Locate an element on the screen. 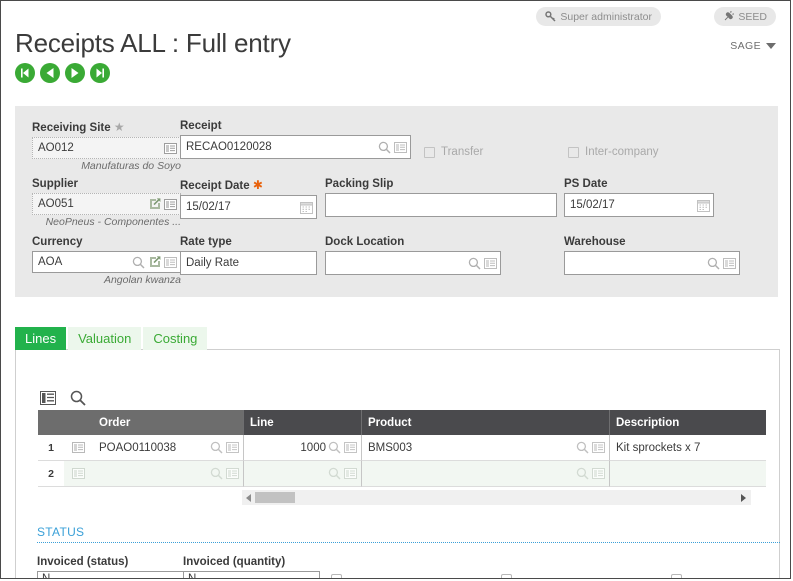  tab-costing: Costing is located at coordinates (175, 338).